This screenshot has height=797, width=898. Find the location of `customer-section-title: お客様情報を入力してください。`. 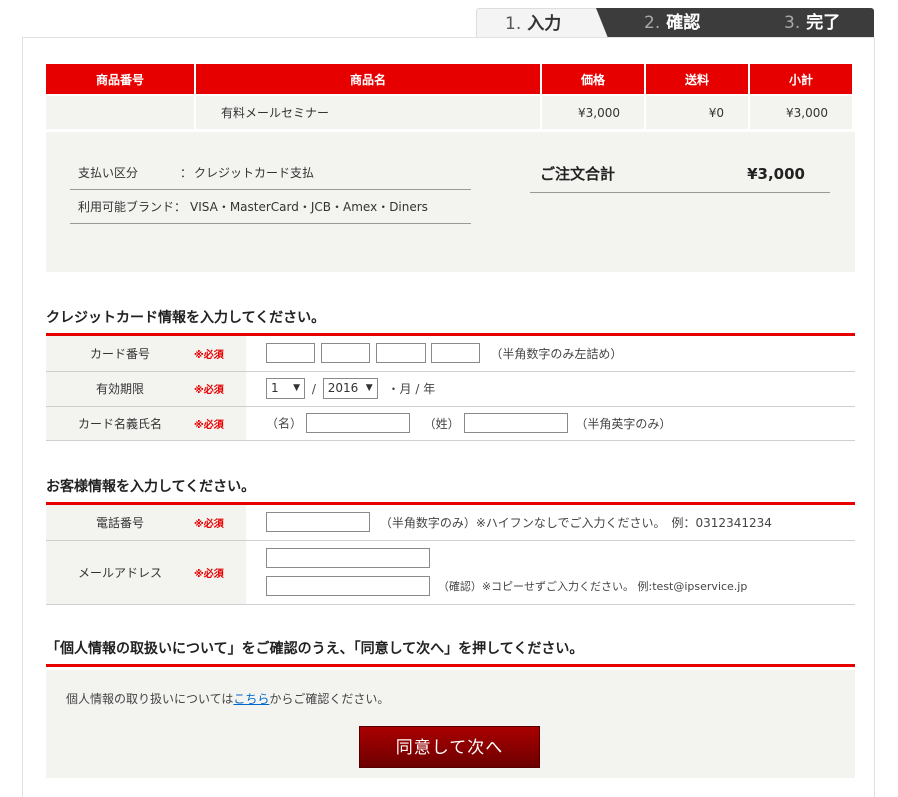

customer-section-title: お客様情報を入力してください。 is located at coordinates (151, 487).